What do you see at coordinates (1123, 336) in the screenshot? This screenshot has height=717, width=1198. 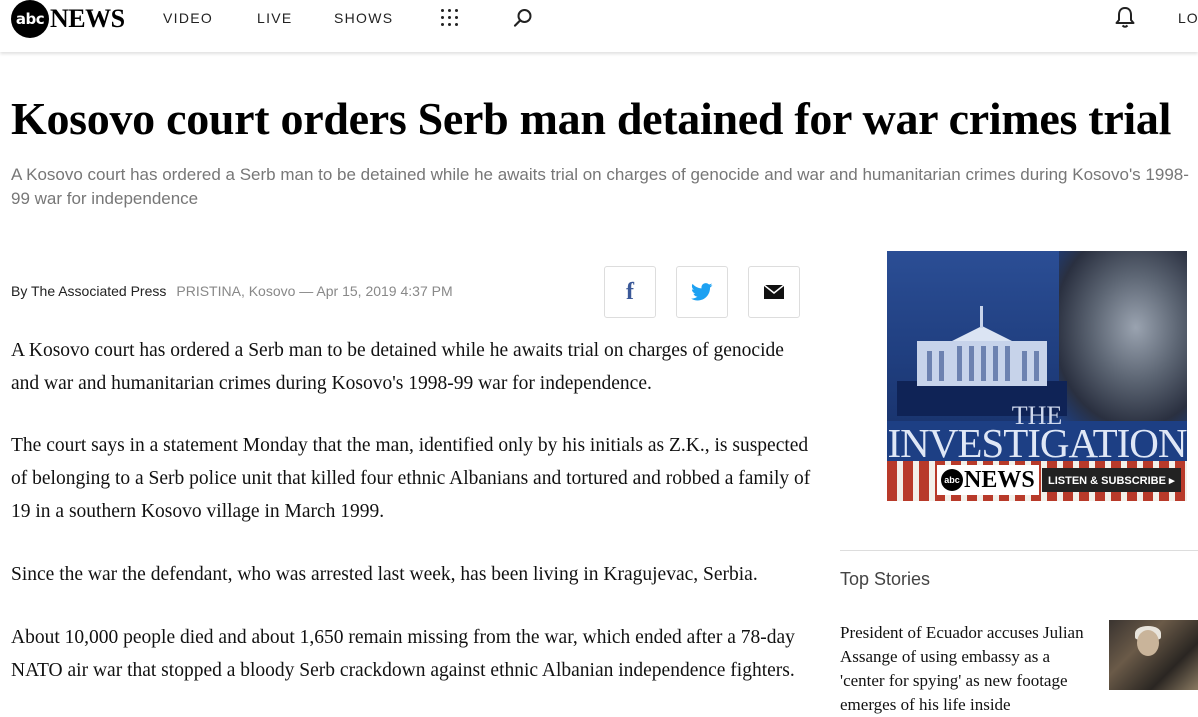 I see `ad-portrait-image` at bounding box center [1123, 336].